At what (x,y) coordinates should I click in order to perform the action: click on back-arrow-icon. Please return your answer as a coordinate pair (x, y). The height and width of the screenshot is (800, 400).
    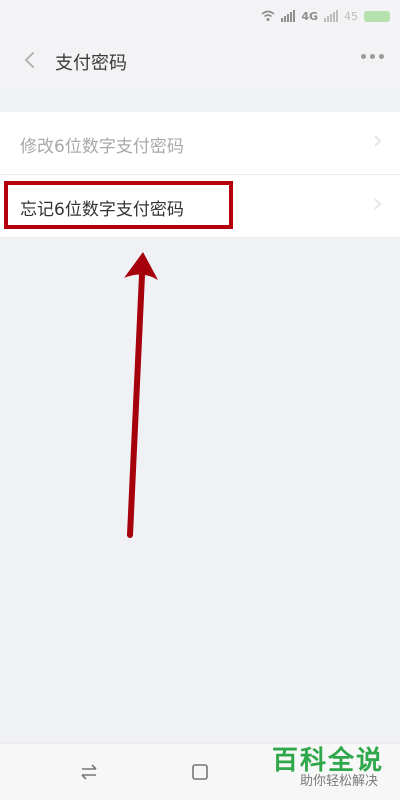
    Looking at the image, I should click on (30, 60).